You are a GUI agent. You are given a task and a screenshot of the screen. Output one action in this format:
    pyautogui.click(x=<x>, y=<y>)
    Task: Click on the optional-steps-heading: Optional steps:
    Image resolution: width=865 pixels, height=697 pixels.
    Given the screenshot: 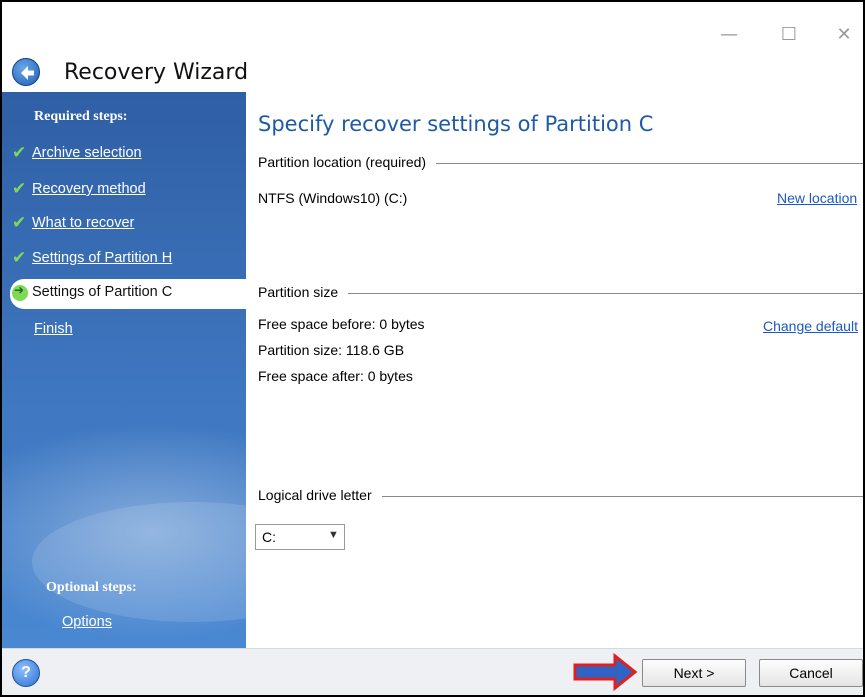 What is the action you would take?
    pyautogui.click(x=91, y=587)
    